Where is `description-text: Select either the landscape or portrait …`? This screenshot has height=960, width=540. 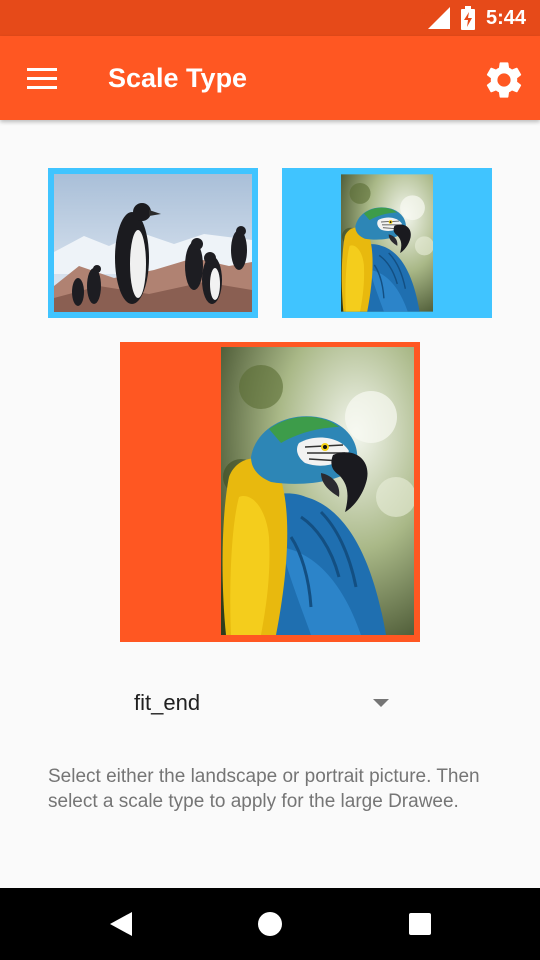 description-text: Select either the landscape or portrait … is located at coordinates (264, 789).